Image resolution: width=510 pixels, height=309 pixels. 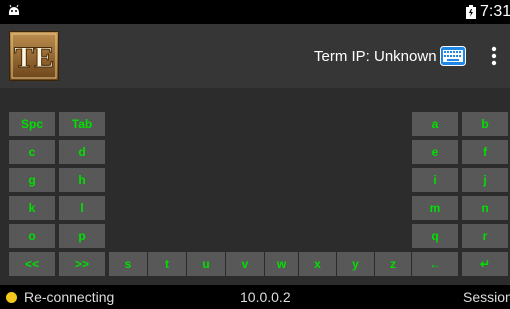 What do you see at coordinates (32, 264) in the screenshot?
I see `key-page-left: <<` at bounding box center [32, 264].